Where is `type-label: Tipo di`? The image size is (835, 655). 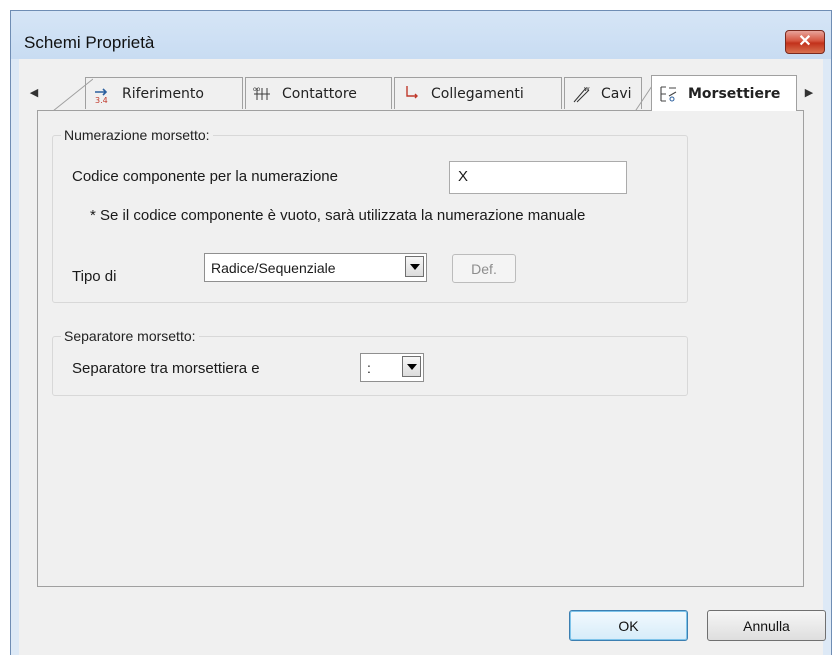 type-label: Tipo di is located at coordinates (94, 276).